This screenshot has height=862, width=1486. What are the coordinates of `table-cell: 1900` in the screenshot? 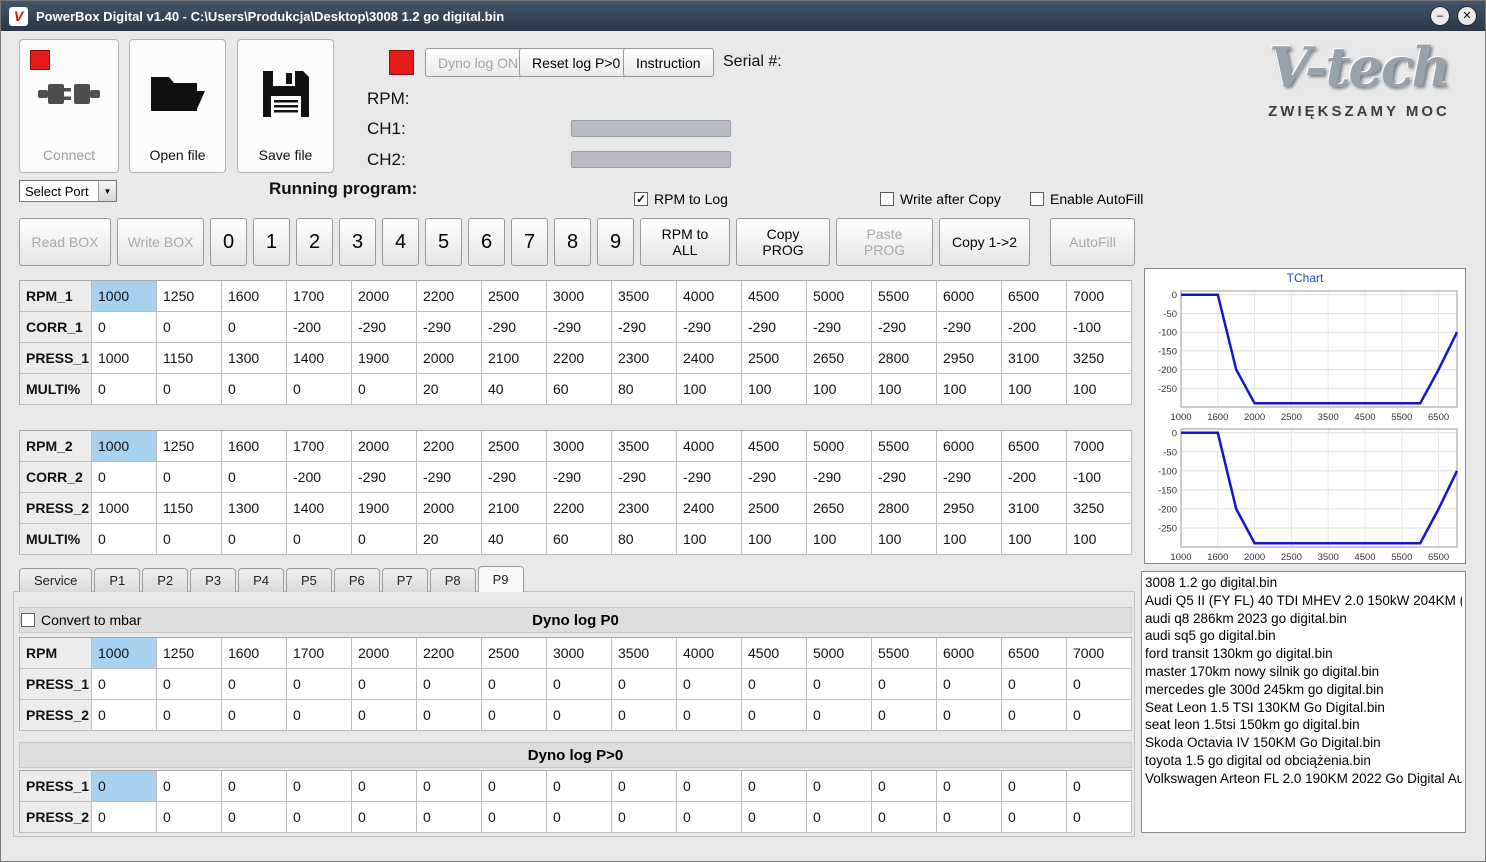 It's located at (384, 358).